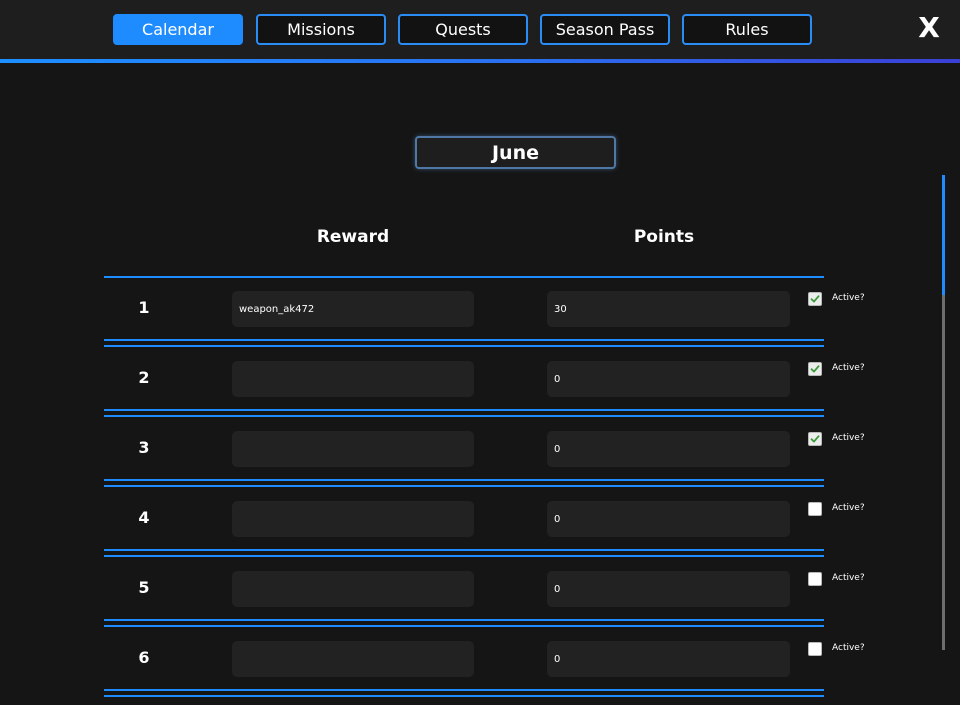 The image size is (960, 705). I want to click on reward-row: 6 Active?, so click(470, 663).